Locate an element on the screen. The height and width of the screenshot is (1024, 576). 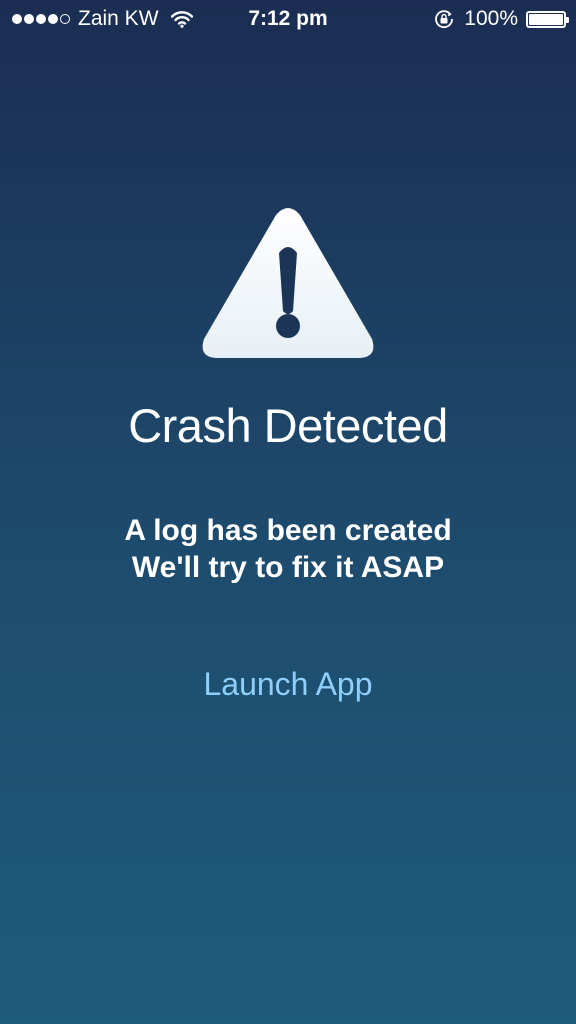
battery-percent: 100% is located at coordinates (491, 18).